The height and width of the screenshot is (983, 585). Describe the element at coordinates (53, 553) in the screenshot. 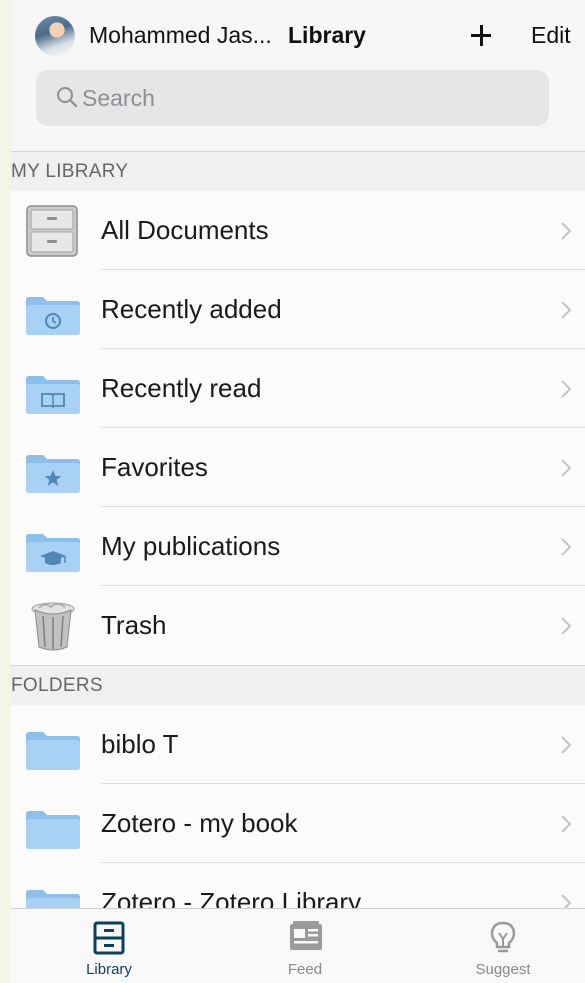

I see `graduation-cap-folder-icon` at that location.